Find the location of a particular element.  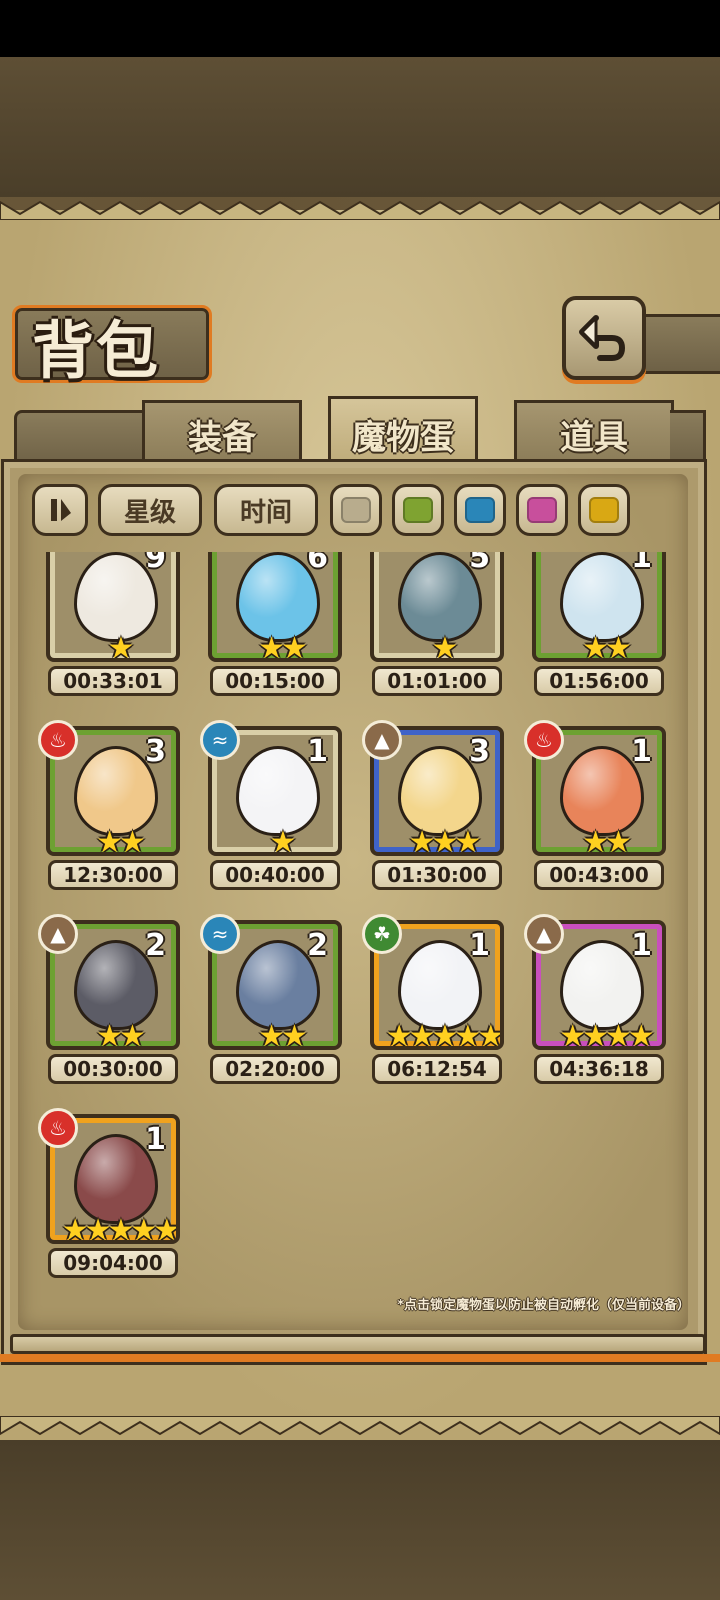

egg-card: 5 ★ 01:01:00 is located at coordinates (438, 624).